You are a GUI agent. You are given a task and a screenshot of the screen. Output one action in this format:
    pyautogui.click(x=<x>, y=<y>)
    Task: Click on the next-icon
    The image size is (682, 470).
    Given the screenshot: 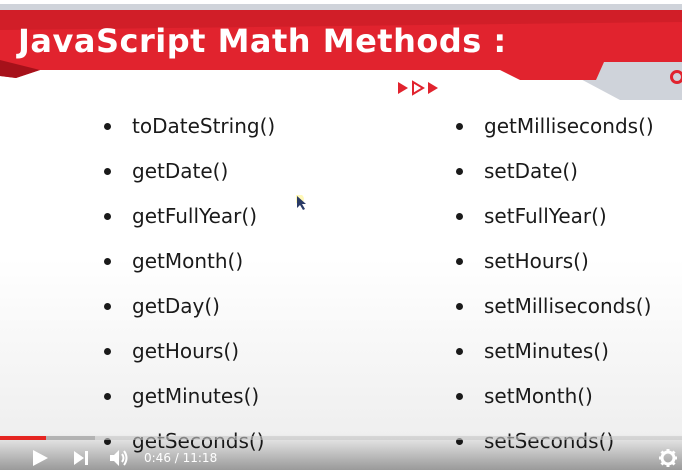 What is the action you would take?
    pyautogui.click(x=81, y=458)
    